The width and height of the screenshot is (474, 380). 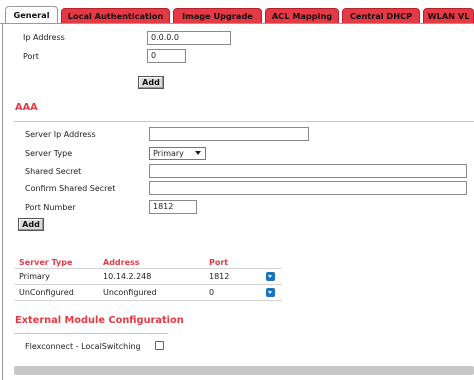 I want to click on table-header-divider, so click(x=148, y=268).